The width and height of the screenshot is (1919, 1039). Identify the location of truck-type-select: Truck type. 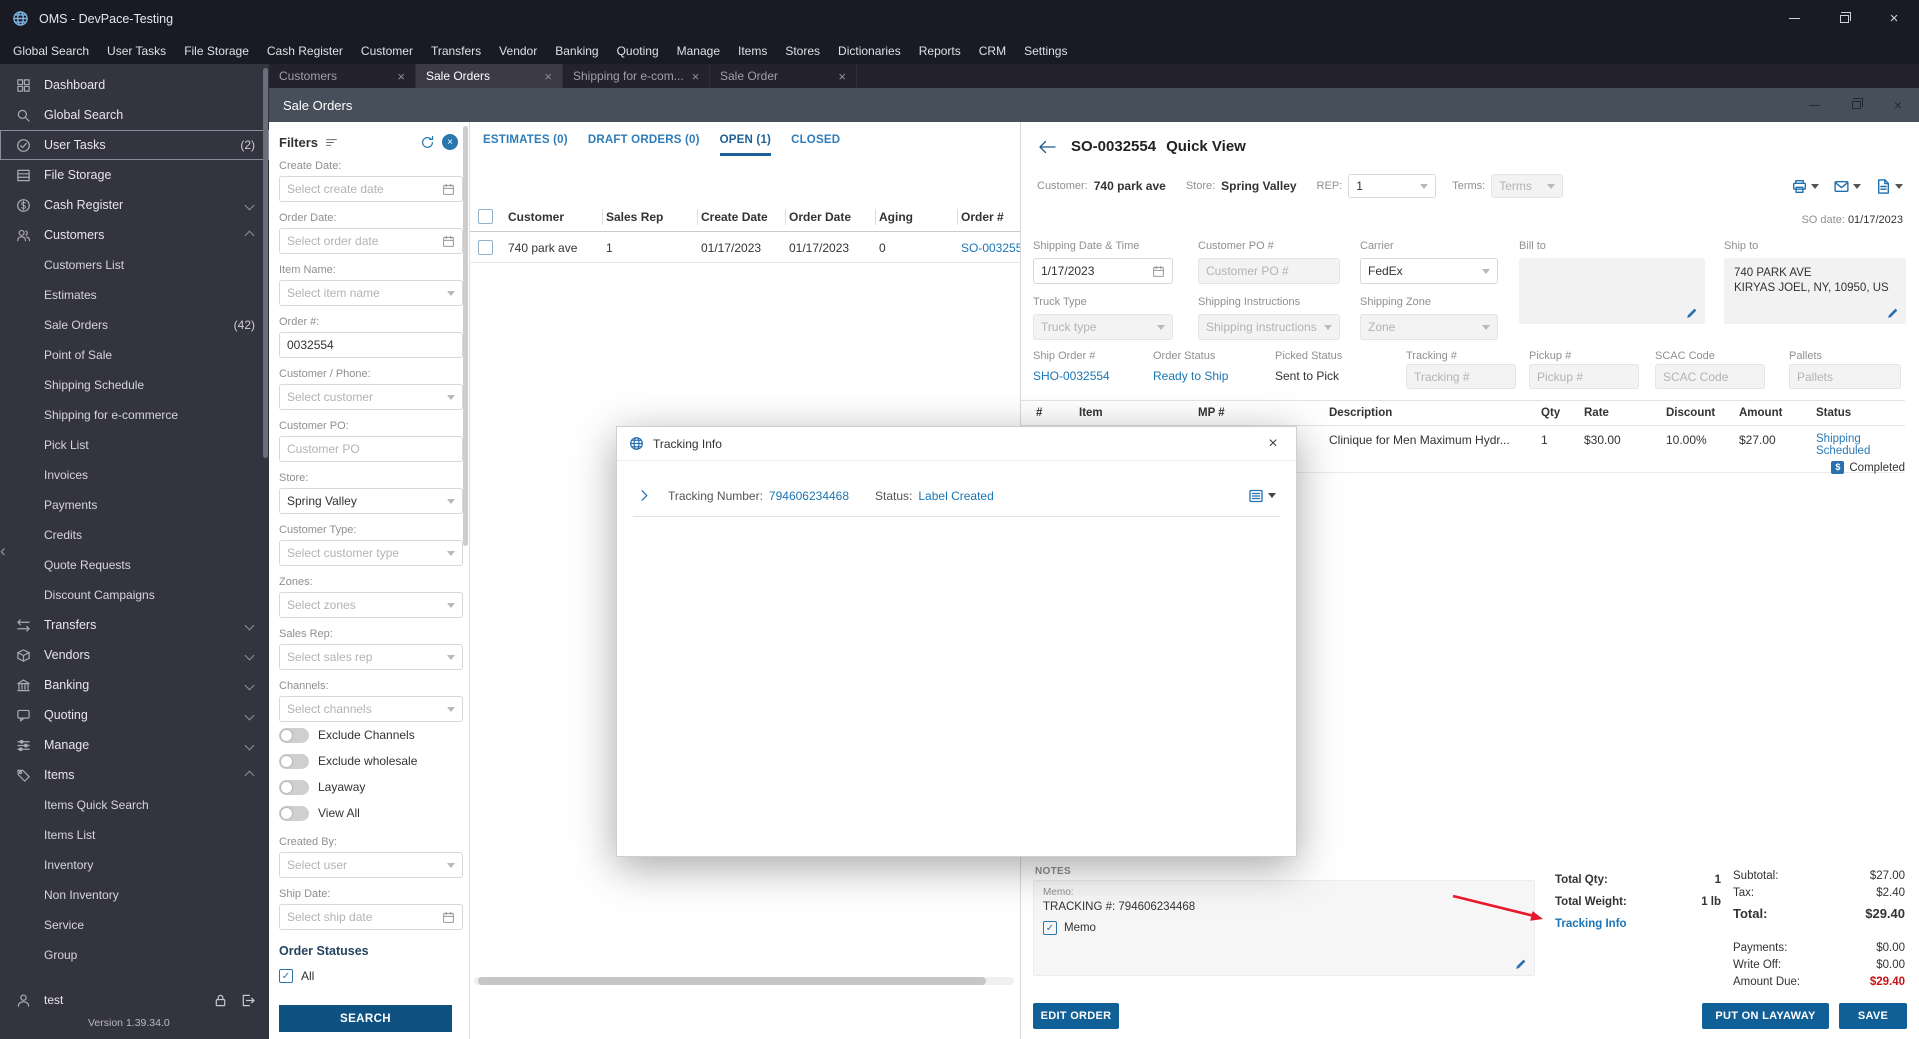
(1103, 327).